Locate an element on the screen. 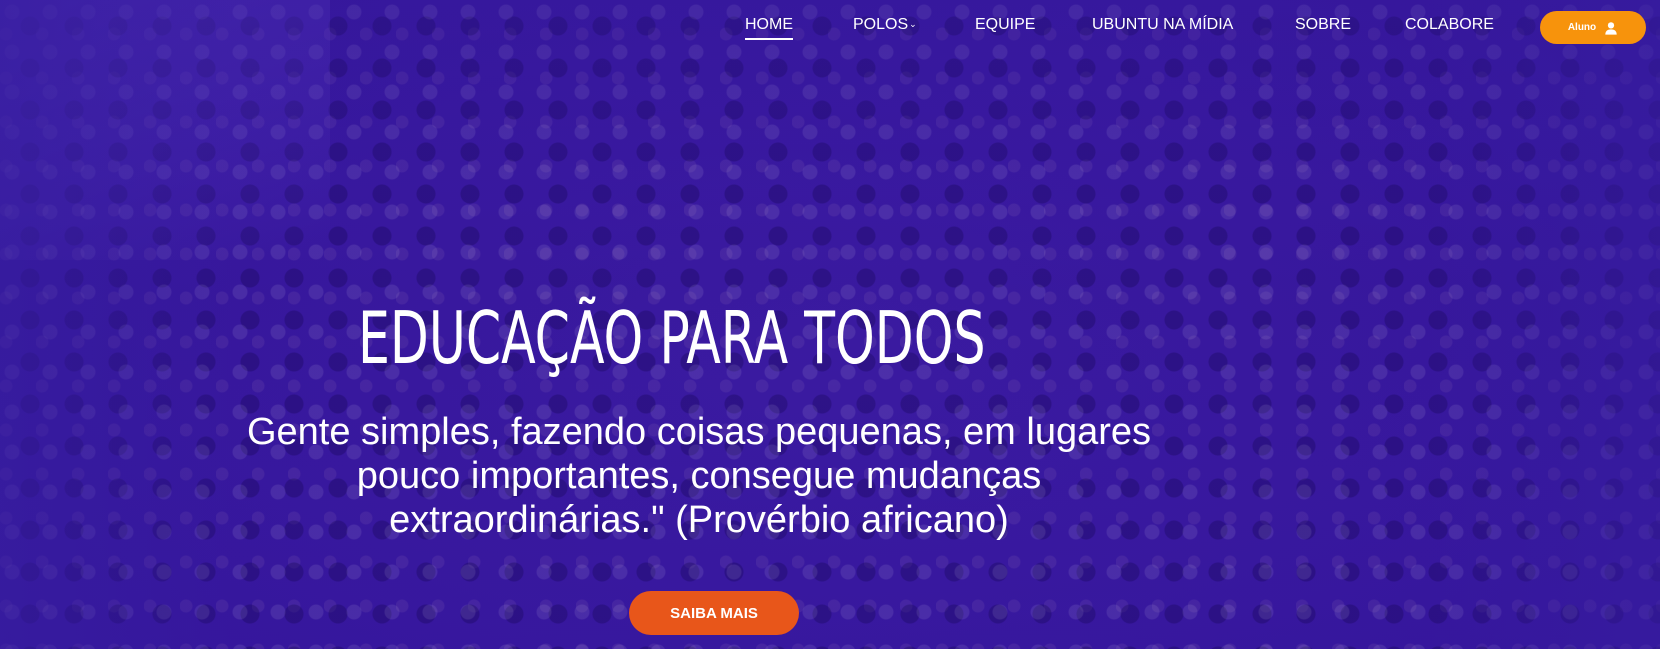 The width and height of the screenshot is (1660, 649). nav-item-ubuntu-na-midia: UBUNTU NA MÍDIA is located at coordinates (1162, 25).